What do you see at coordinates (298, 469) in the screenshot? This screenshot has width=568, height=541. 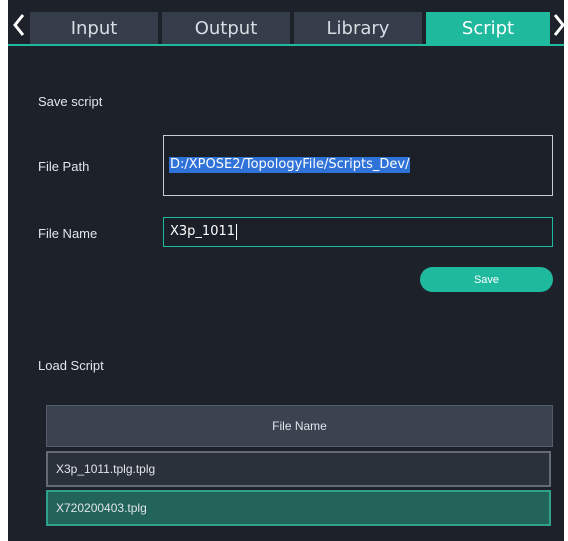 I see `file-list-item: X3p_1011.tplg.tplg` at bounding box center [298, 469].